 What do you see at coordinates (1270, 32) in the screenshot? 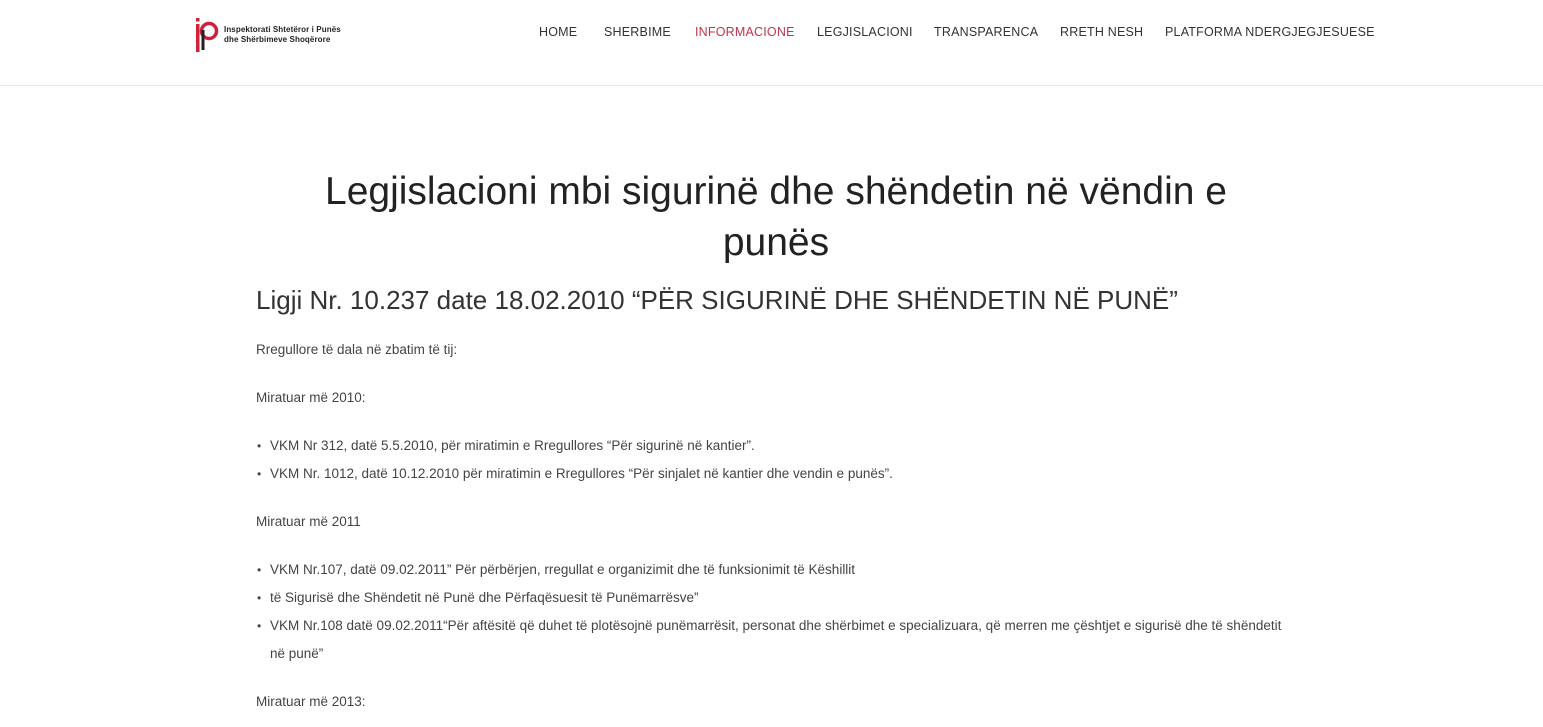
I see `nav-platforma-ndergjegjesuese: PLATFORMA NDERGJEGJESUESE` at bounding box center [1270, 32].